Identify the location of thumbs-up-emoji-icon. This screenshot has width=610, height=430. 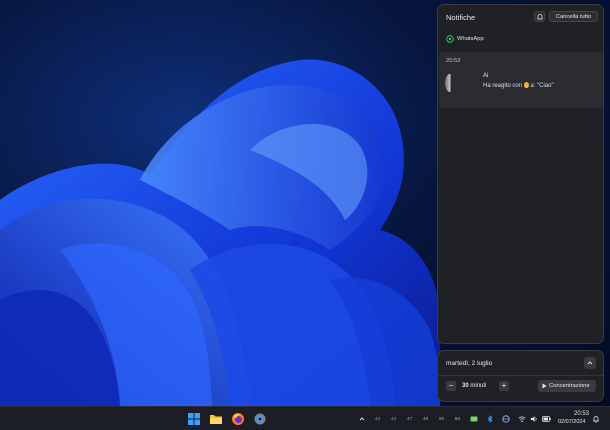
(526, 85).